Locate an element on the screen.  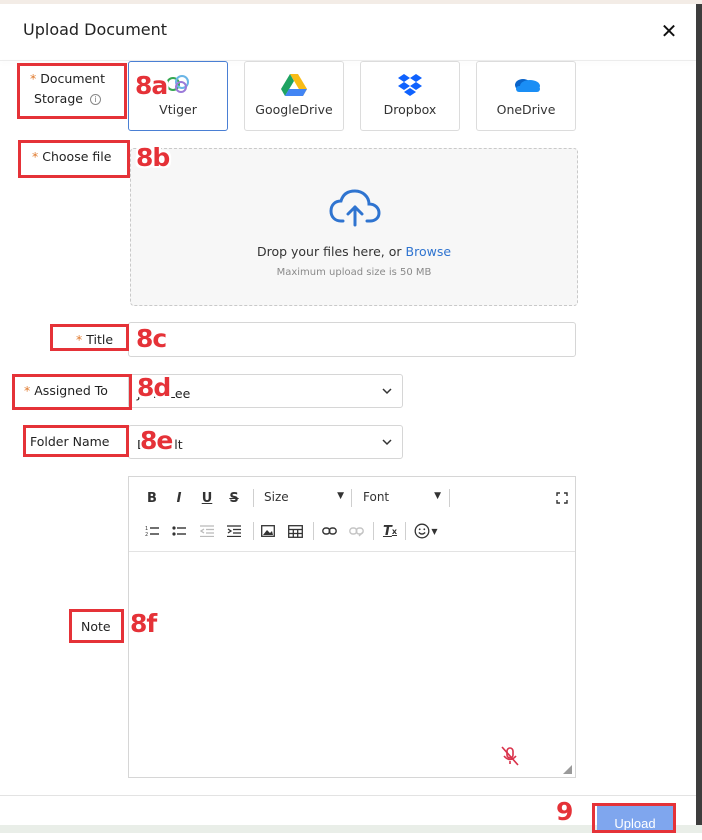
storage-option-dropbox: Dropbox is located at coordinates (410, 96).